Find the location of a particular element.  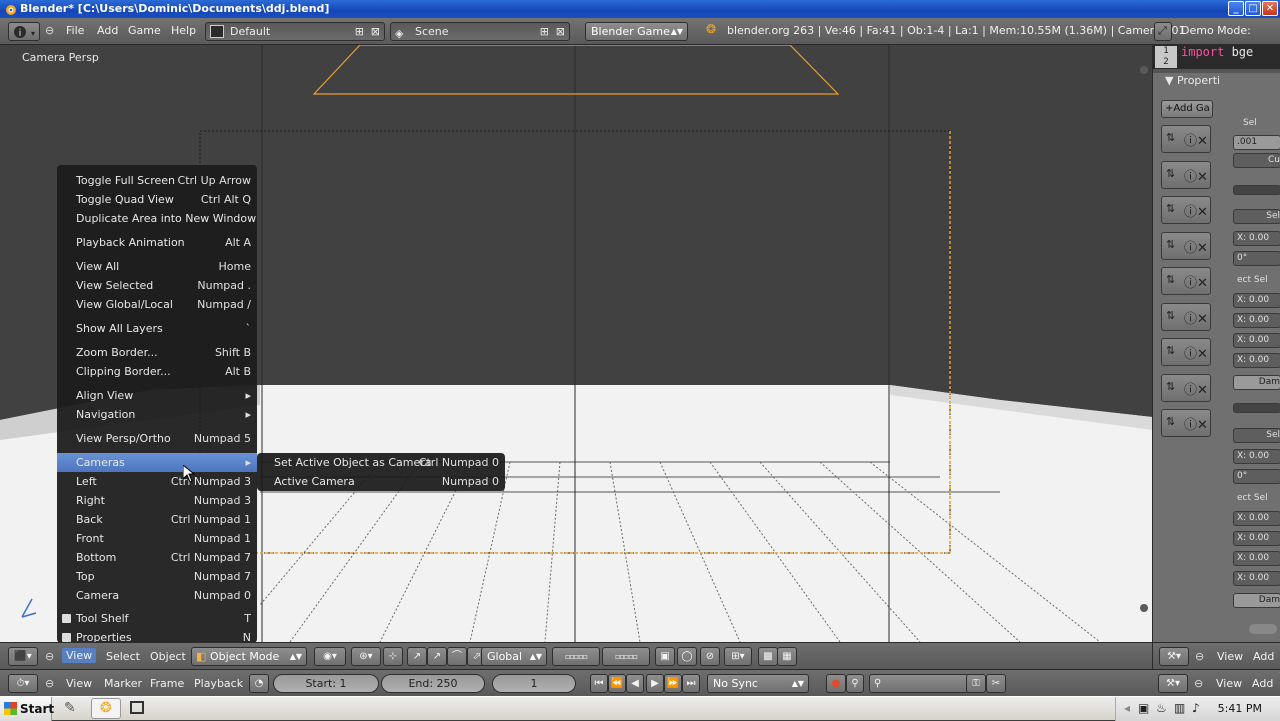

menu-object: Object is located at coordinates (168, 656).